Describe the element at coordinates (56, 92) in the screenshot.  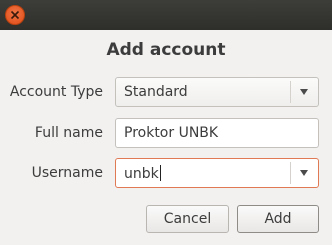
I see `account-type-label: Account Type` at that location.